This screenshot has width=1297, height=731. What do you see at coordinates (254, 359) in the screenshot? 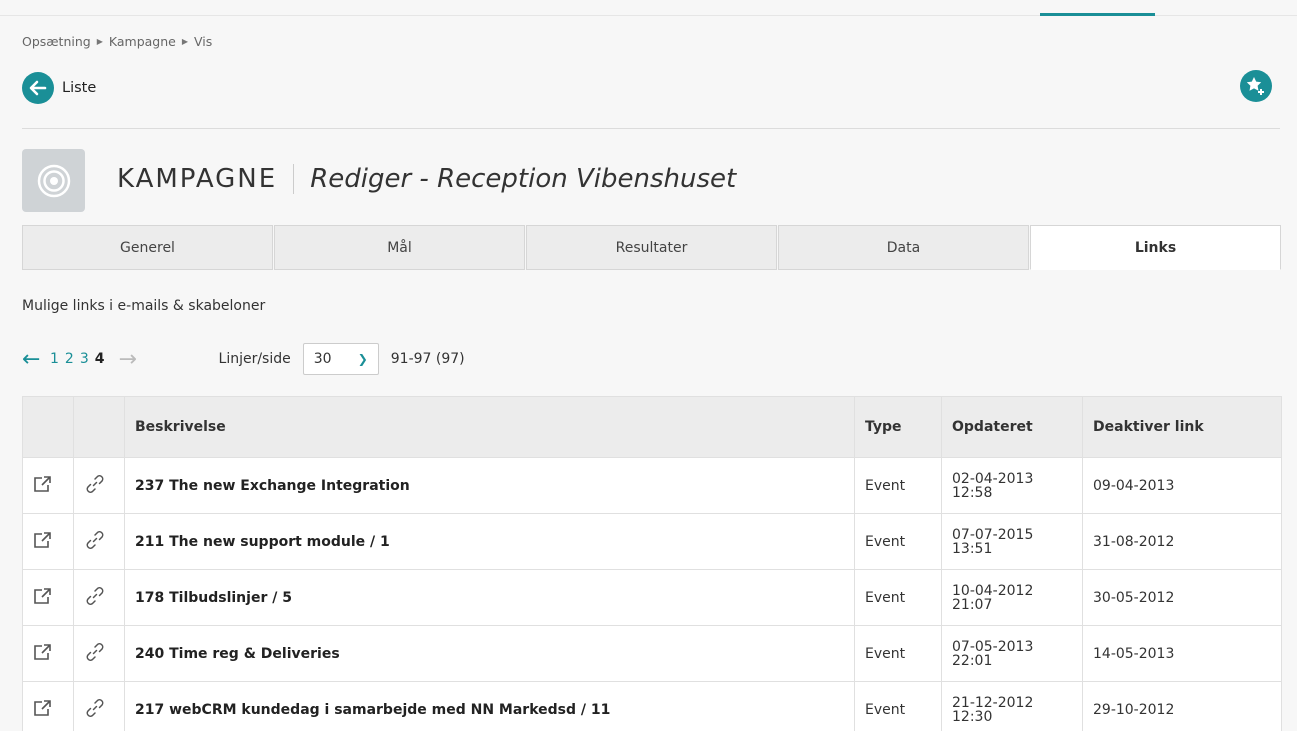
I see `lines-per-page-label: Linjer/side` at bounding box center [254, 359].